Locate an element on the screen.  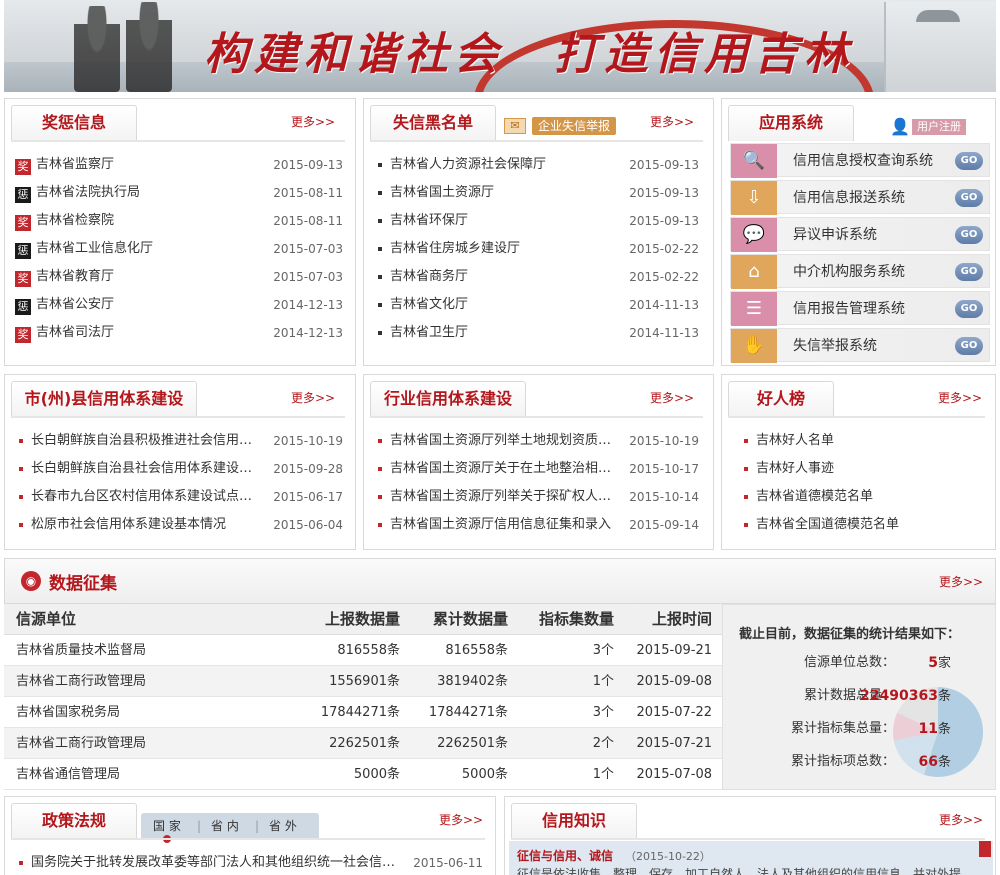
reward-list-item: 惩吉林省工业信息化厅 2015-07-03 is located at coordinates (179, 249).